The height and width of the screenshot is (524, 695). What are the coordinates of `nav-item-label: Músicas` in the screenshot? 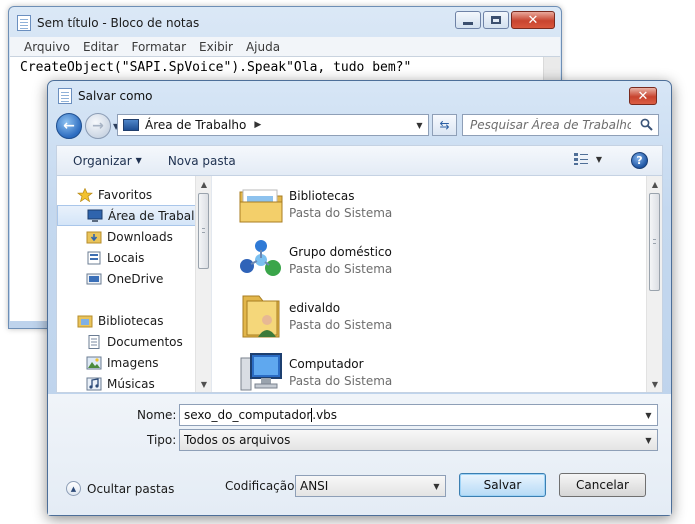 It's located at (131, 383).